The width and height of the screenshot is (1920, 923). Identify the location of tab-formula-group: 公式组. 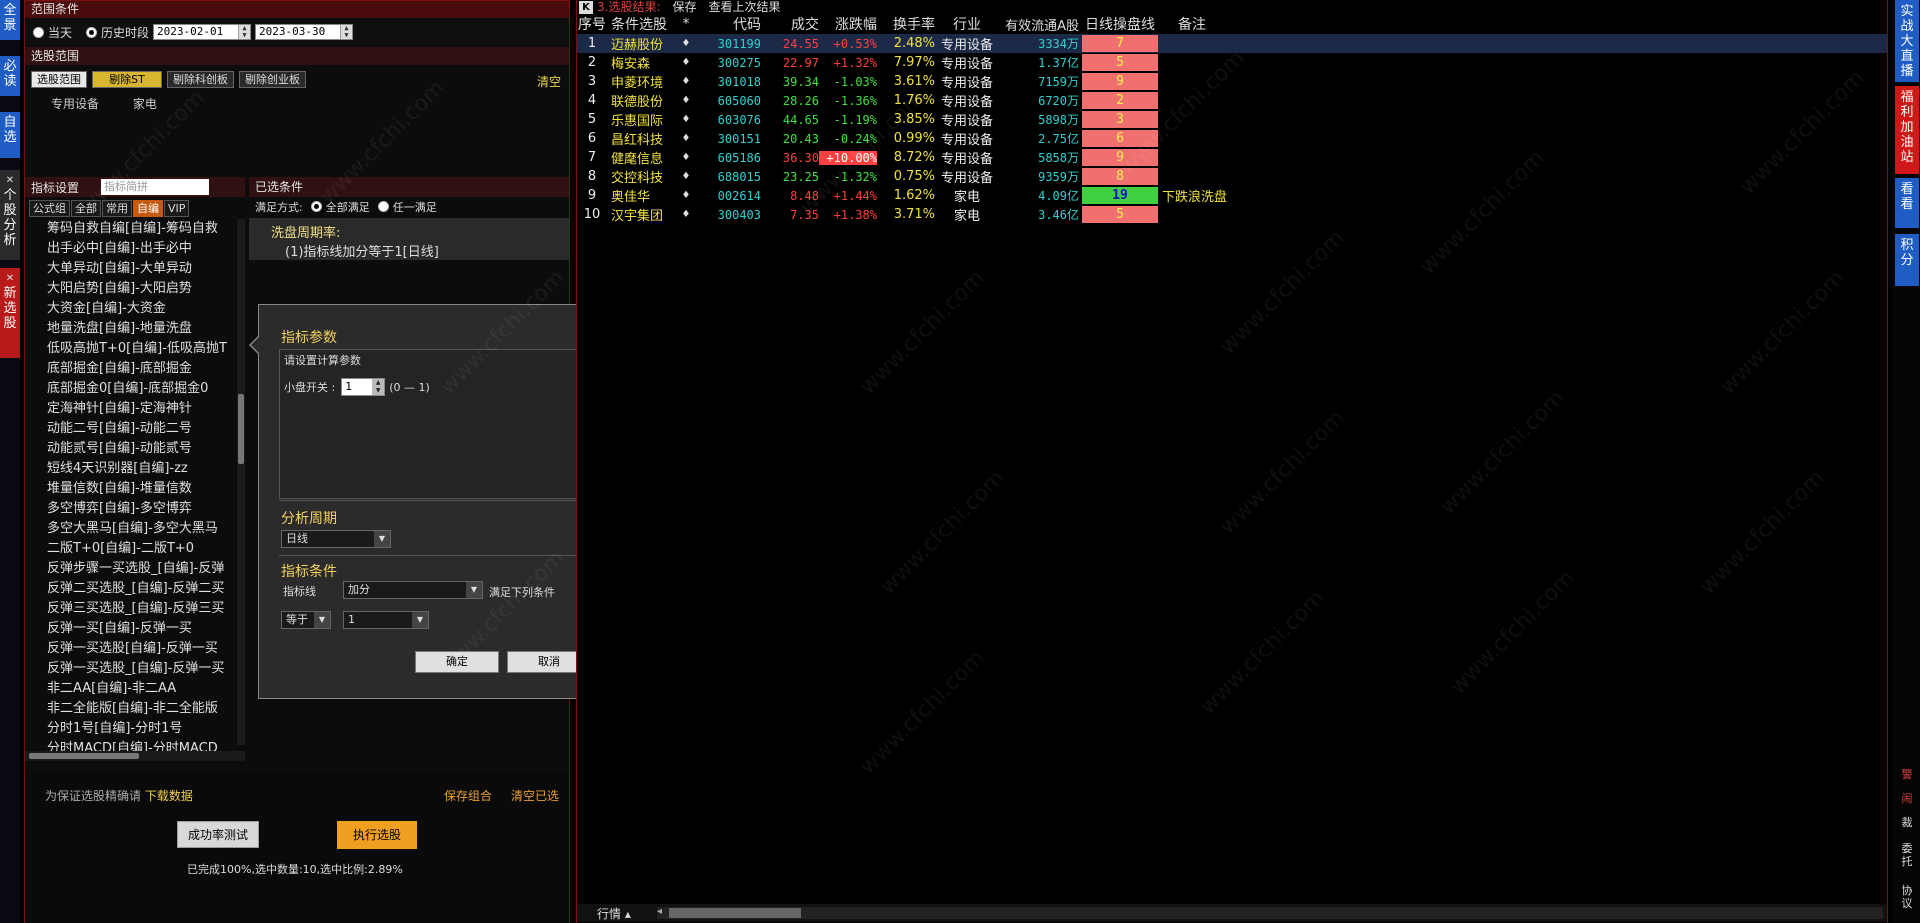
(49, 208).